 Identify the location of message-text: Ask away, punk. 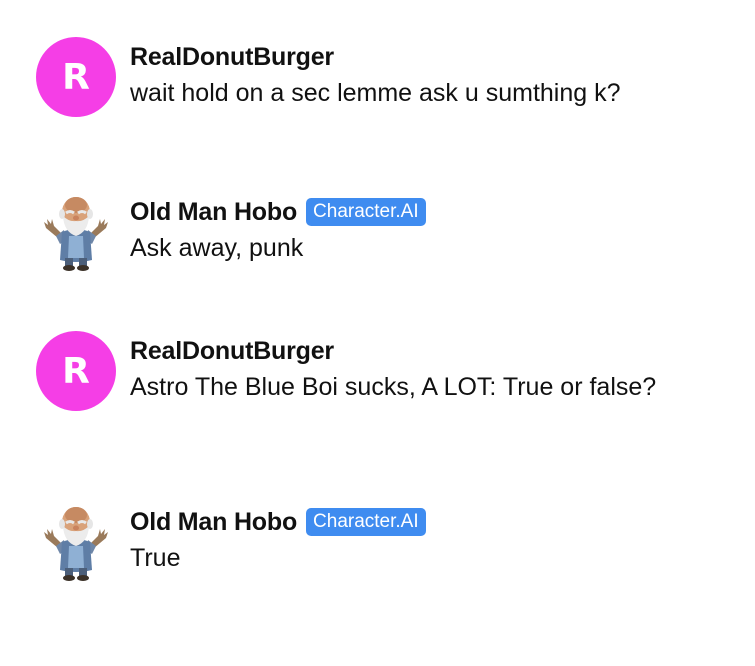
(217, 248).